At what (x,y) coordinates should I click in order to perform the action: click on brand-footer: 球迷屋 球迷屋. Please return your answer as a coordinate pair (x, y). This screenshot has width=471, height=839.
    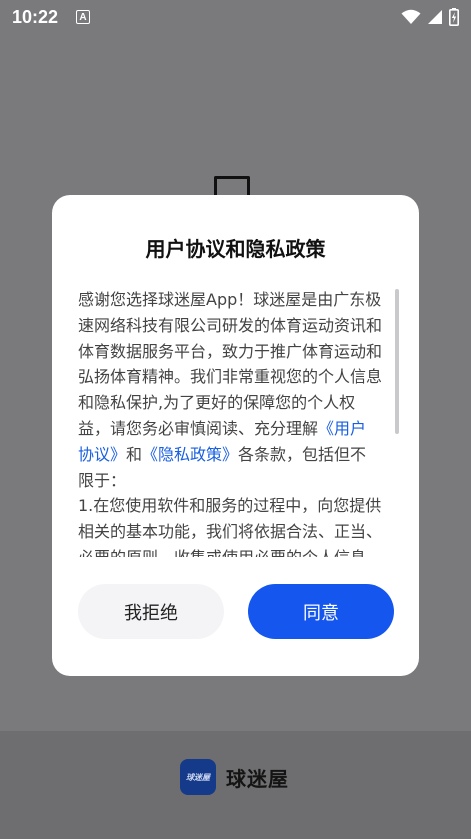
    Looking at the image, I should click on (234, 777).